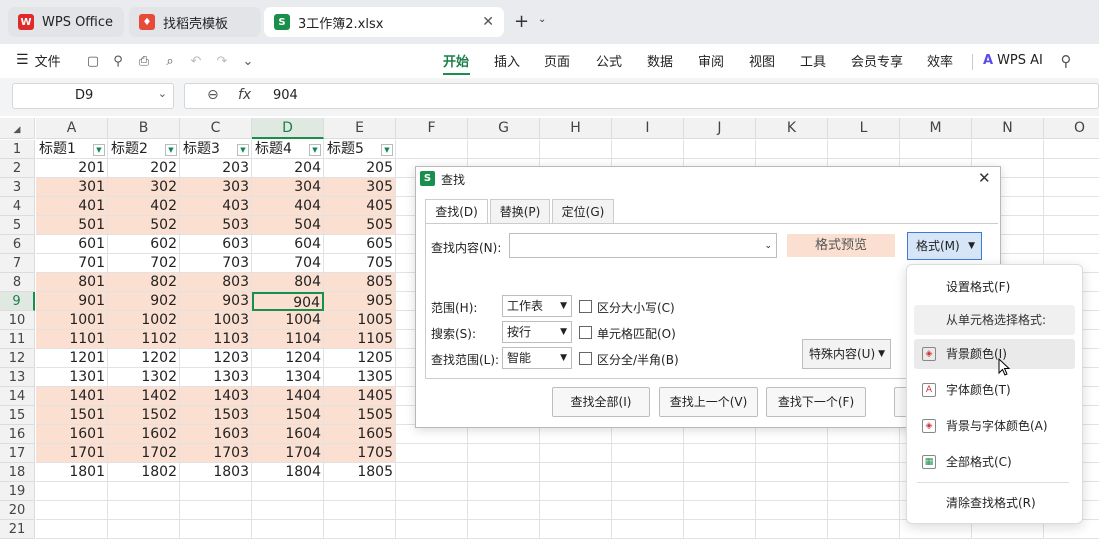  What do you see at coordinates (72, 128) in the screenshot?
I see `column-header-a: A` at bounding box center [72, 128].